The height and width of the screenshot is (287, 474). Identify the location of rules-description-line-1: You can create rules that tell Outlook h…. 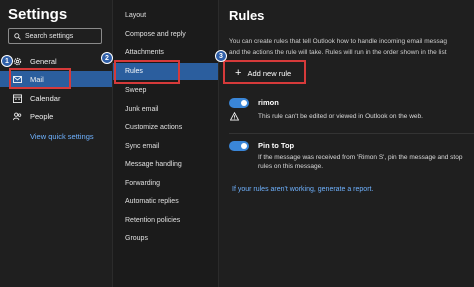
(338, 41).